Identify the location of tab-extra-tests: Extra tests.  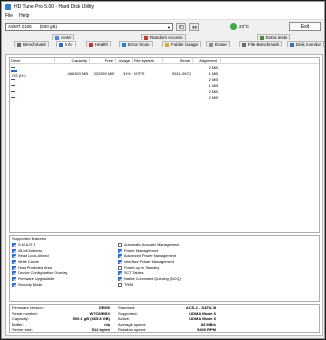
(274, 37).